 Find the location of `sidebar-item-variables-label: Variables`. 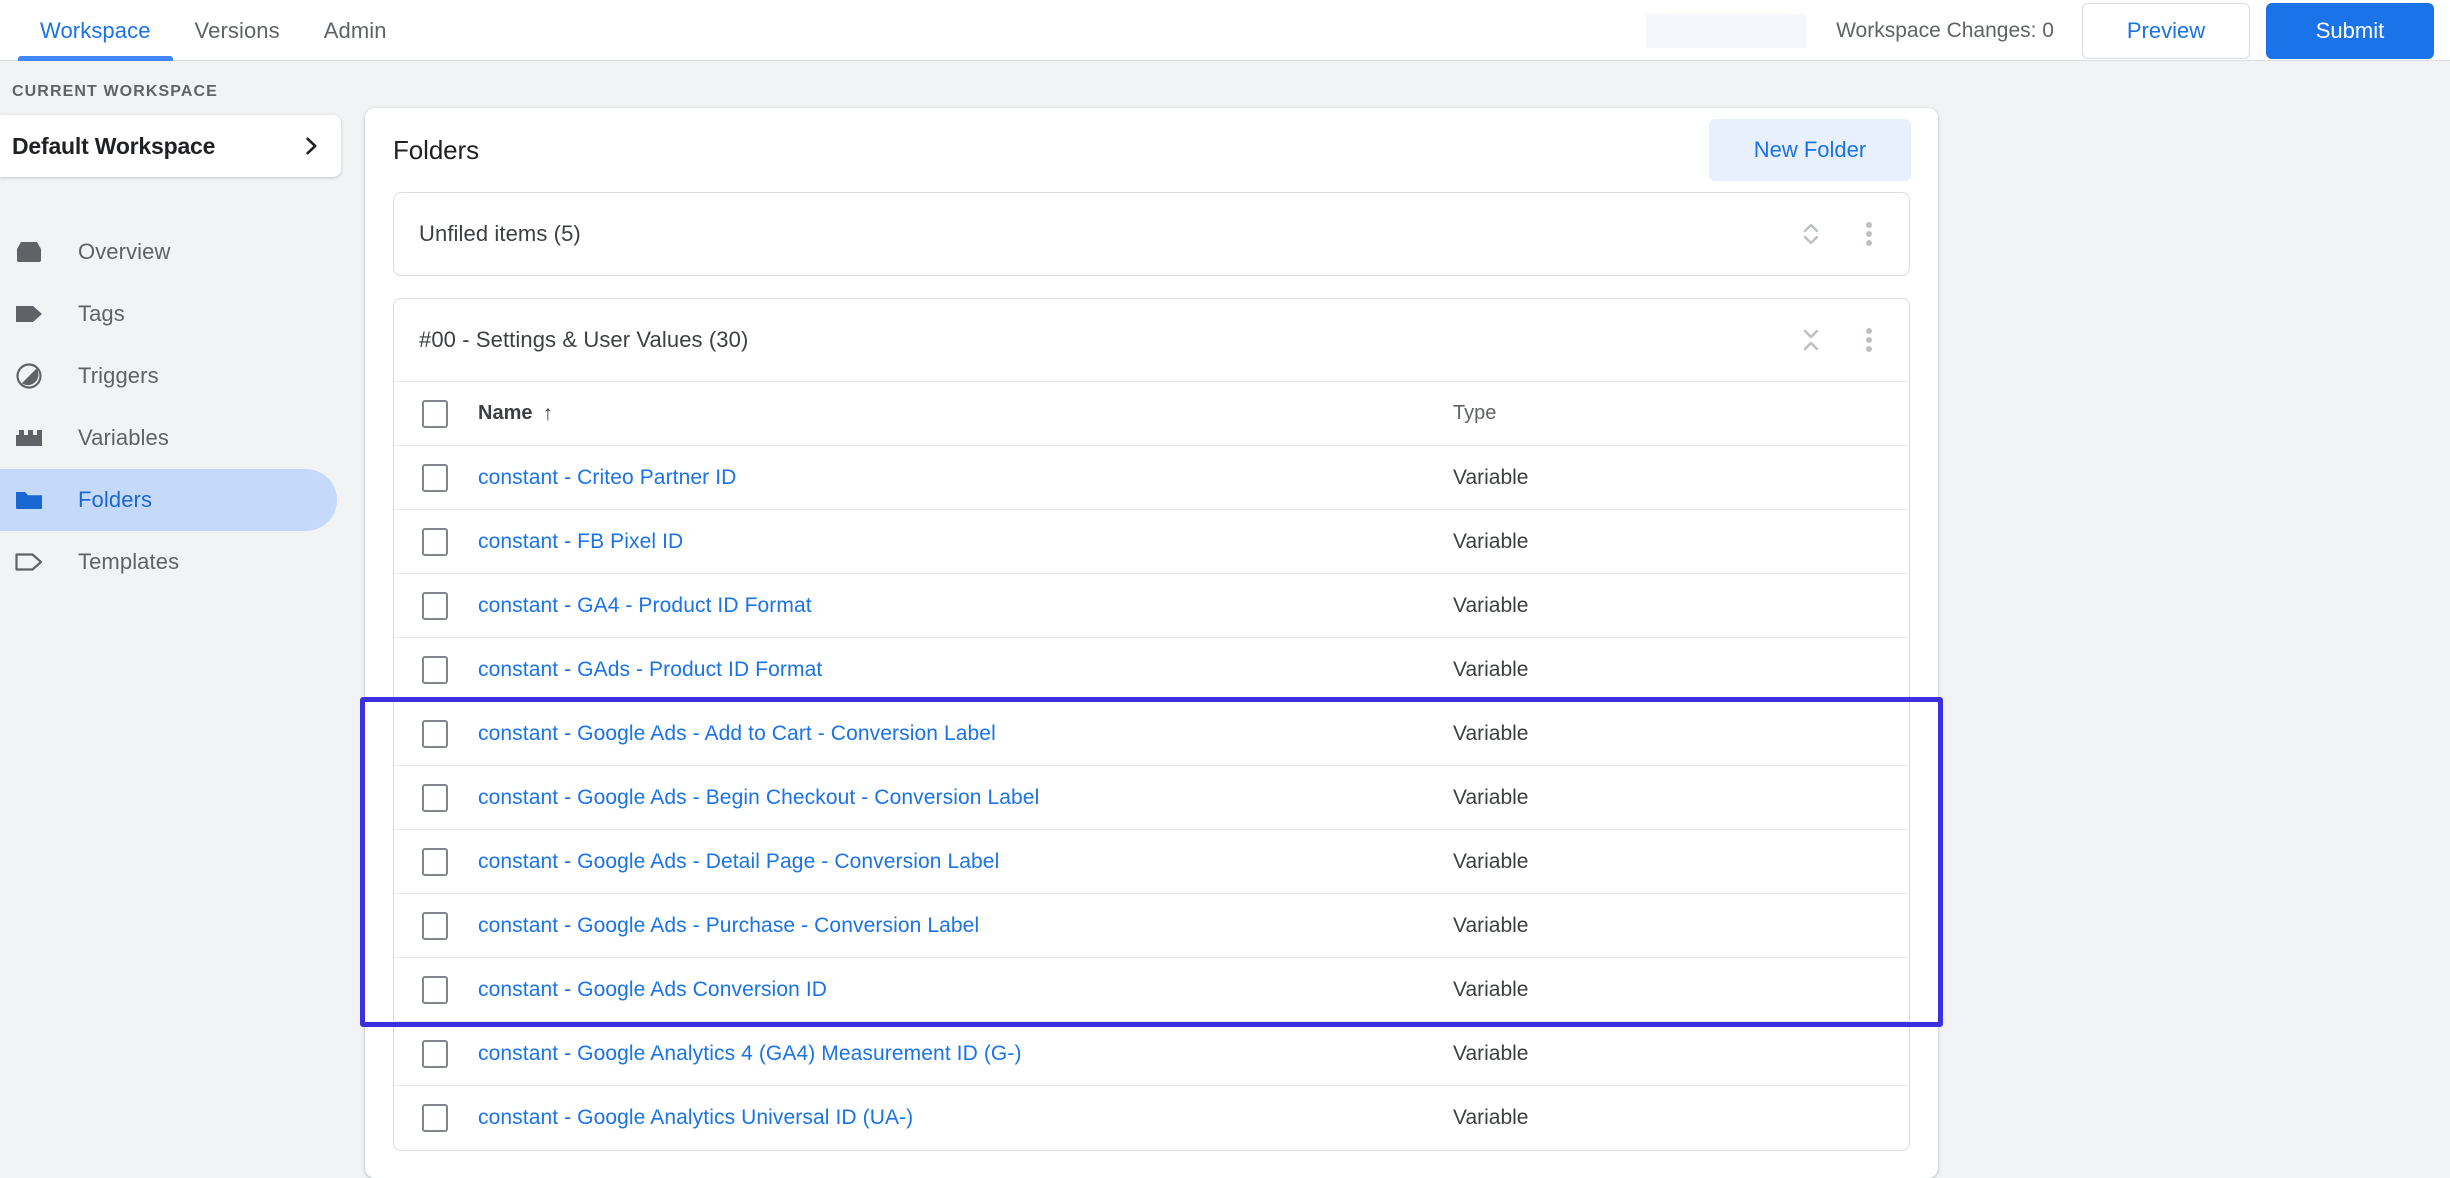

sidebar-item-variables-label: Variables is located at coordinates (123, 437).